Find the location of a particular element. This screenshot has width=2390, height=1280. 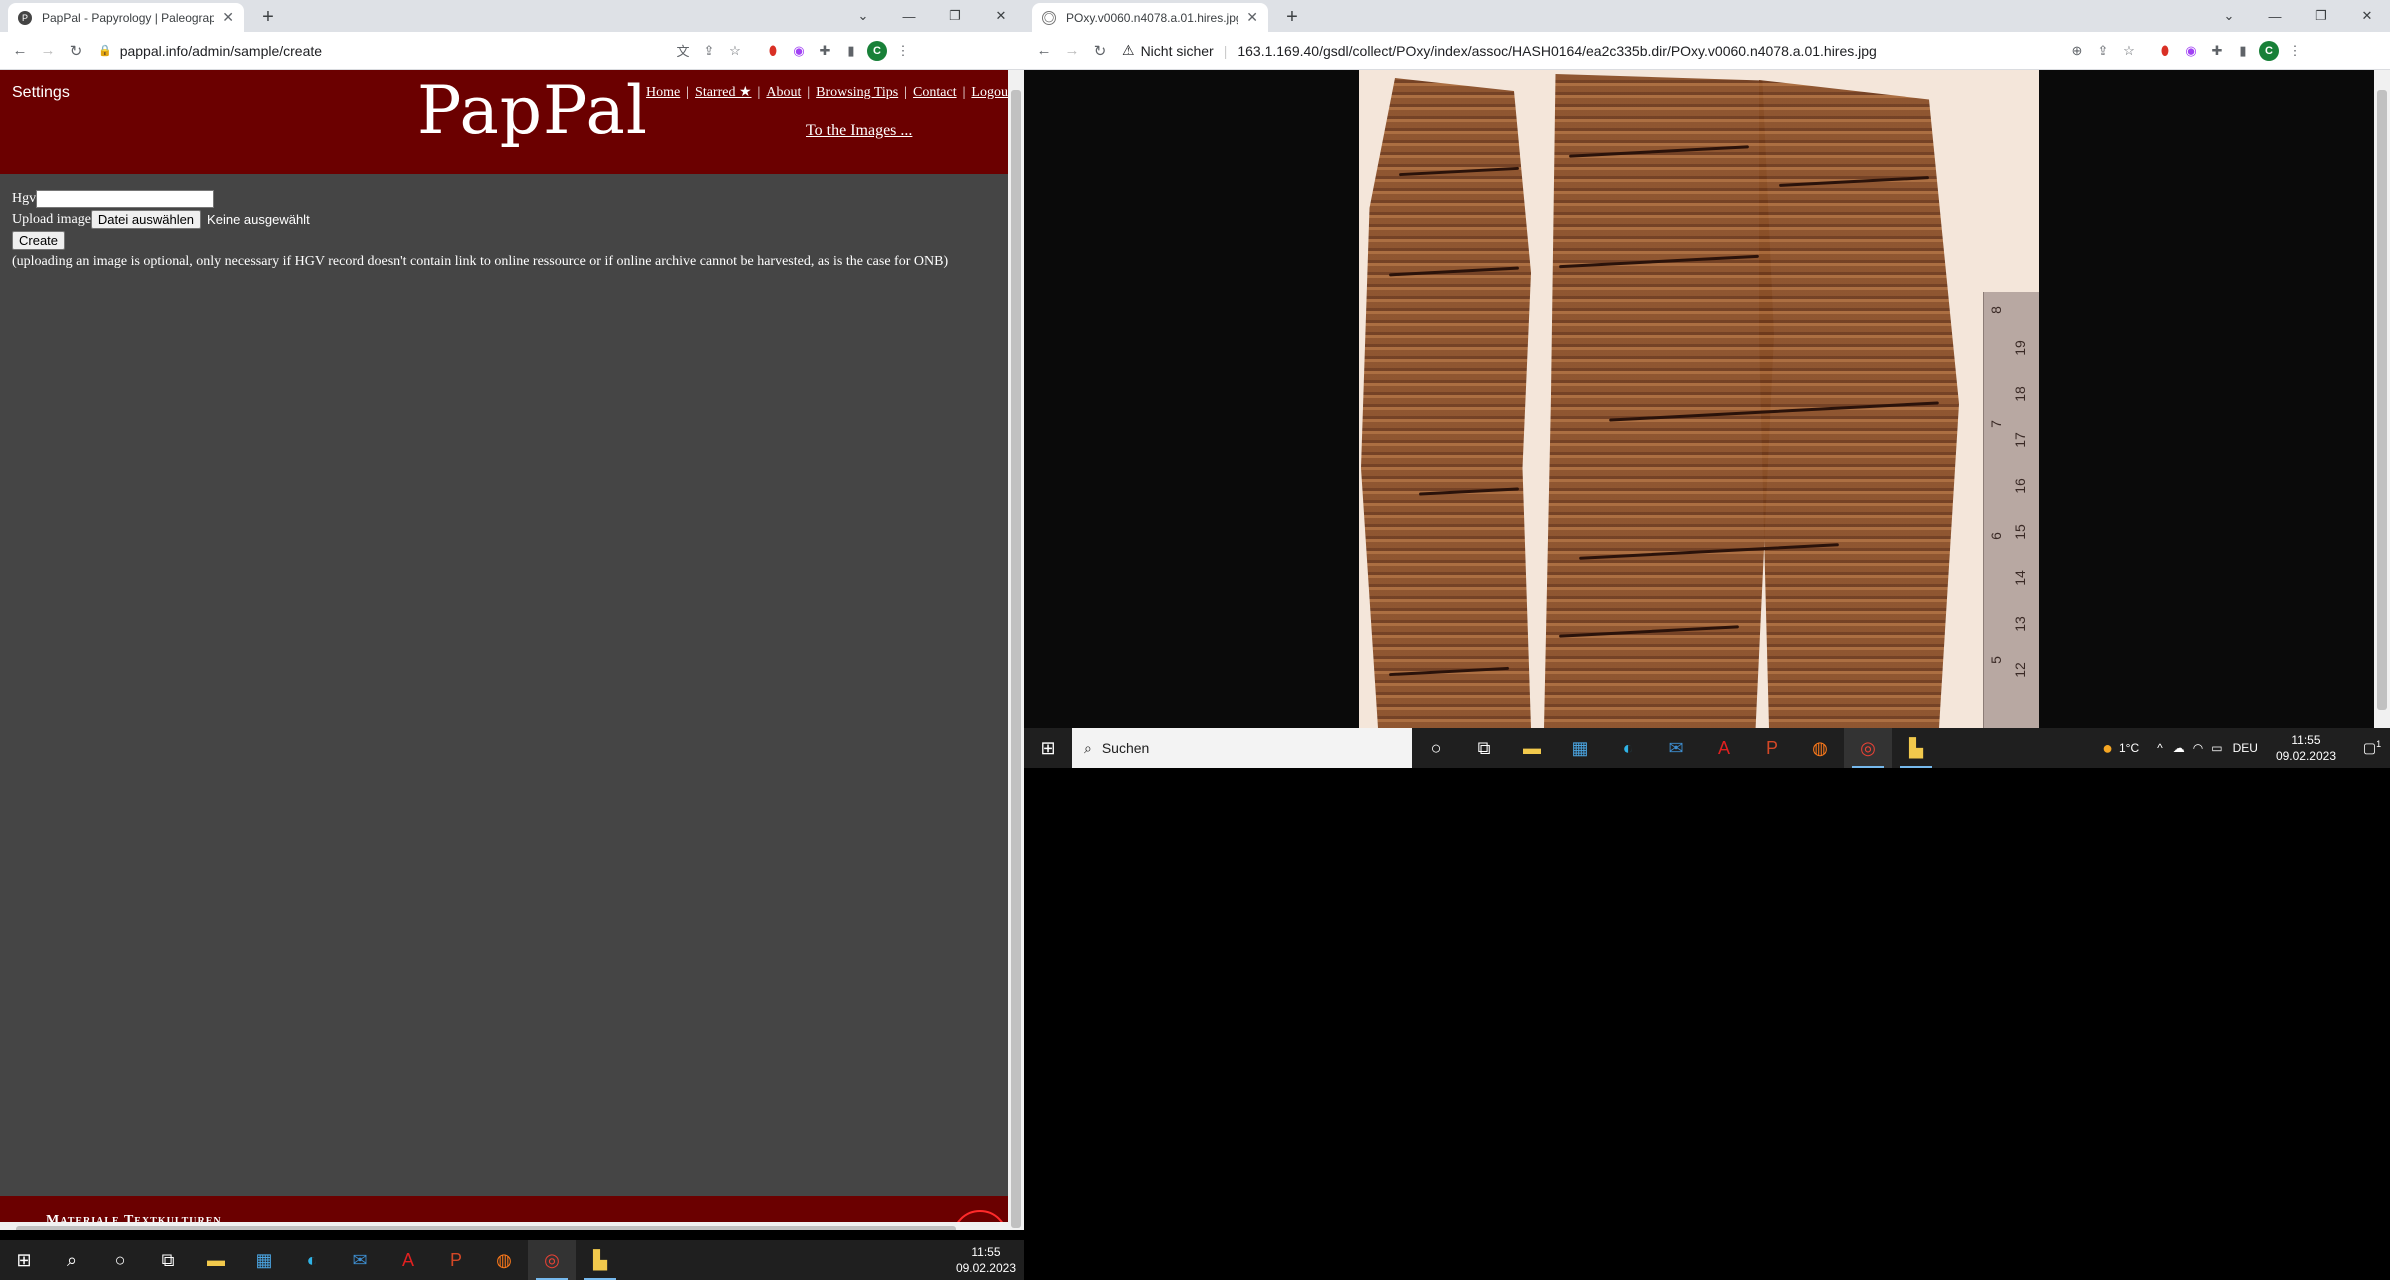

security-label: Nicht sicher is located at coordinates (1177, 51).